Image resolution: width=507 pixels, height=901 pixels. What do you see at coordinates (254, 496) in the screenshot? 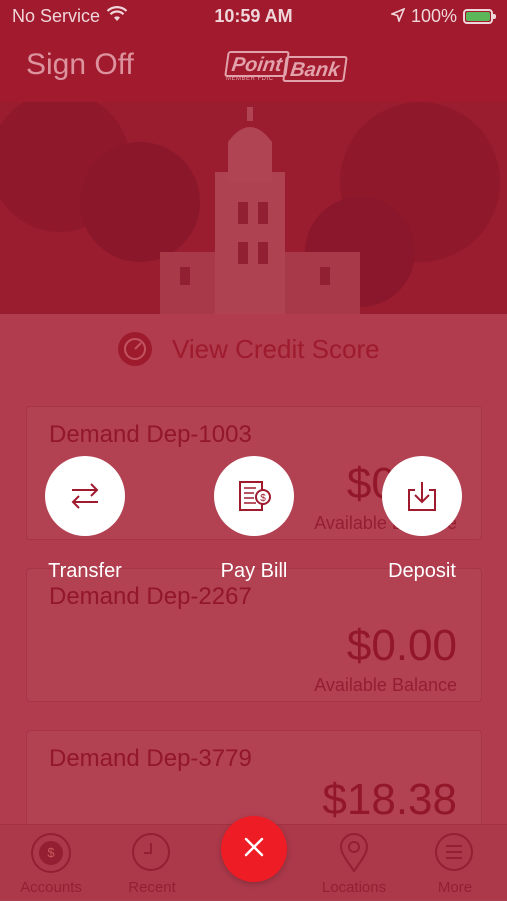
I see `bill-icon: $` at bounding box center [254, 496].